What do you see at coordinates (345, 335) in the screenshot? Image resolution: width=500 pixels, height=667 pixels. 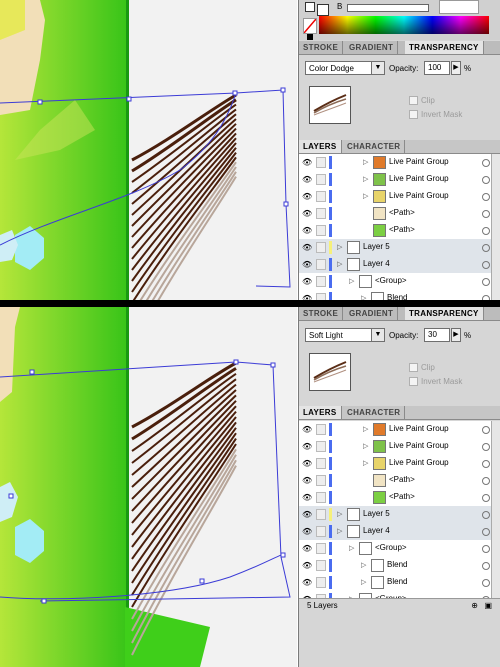 I see `blend-mode-select: Soft Light ▼` at bounding box center [345, 335].